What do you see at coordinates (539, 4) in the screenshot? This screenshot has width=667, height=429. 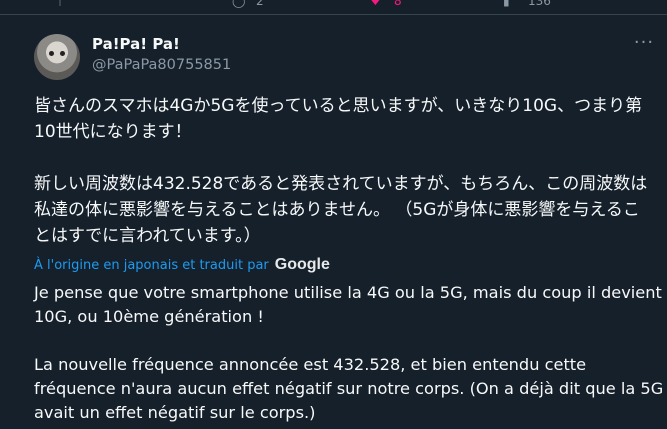 I see `views-count: 136` at bounding box center [539, 4].